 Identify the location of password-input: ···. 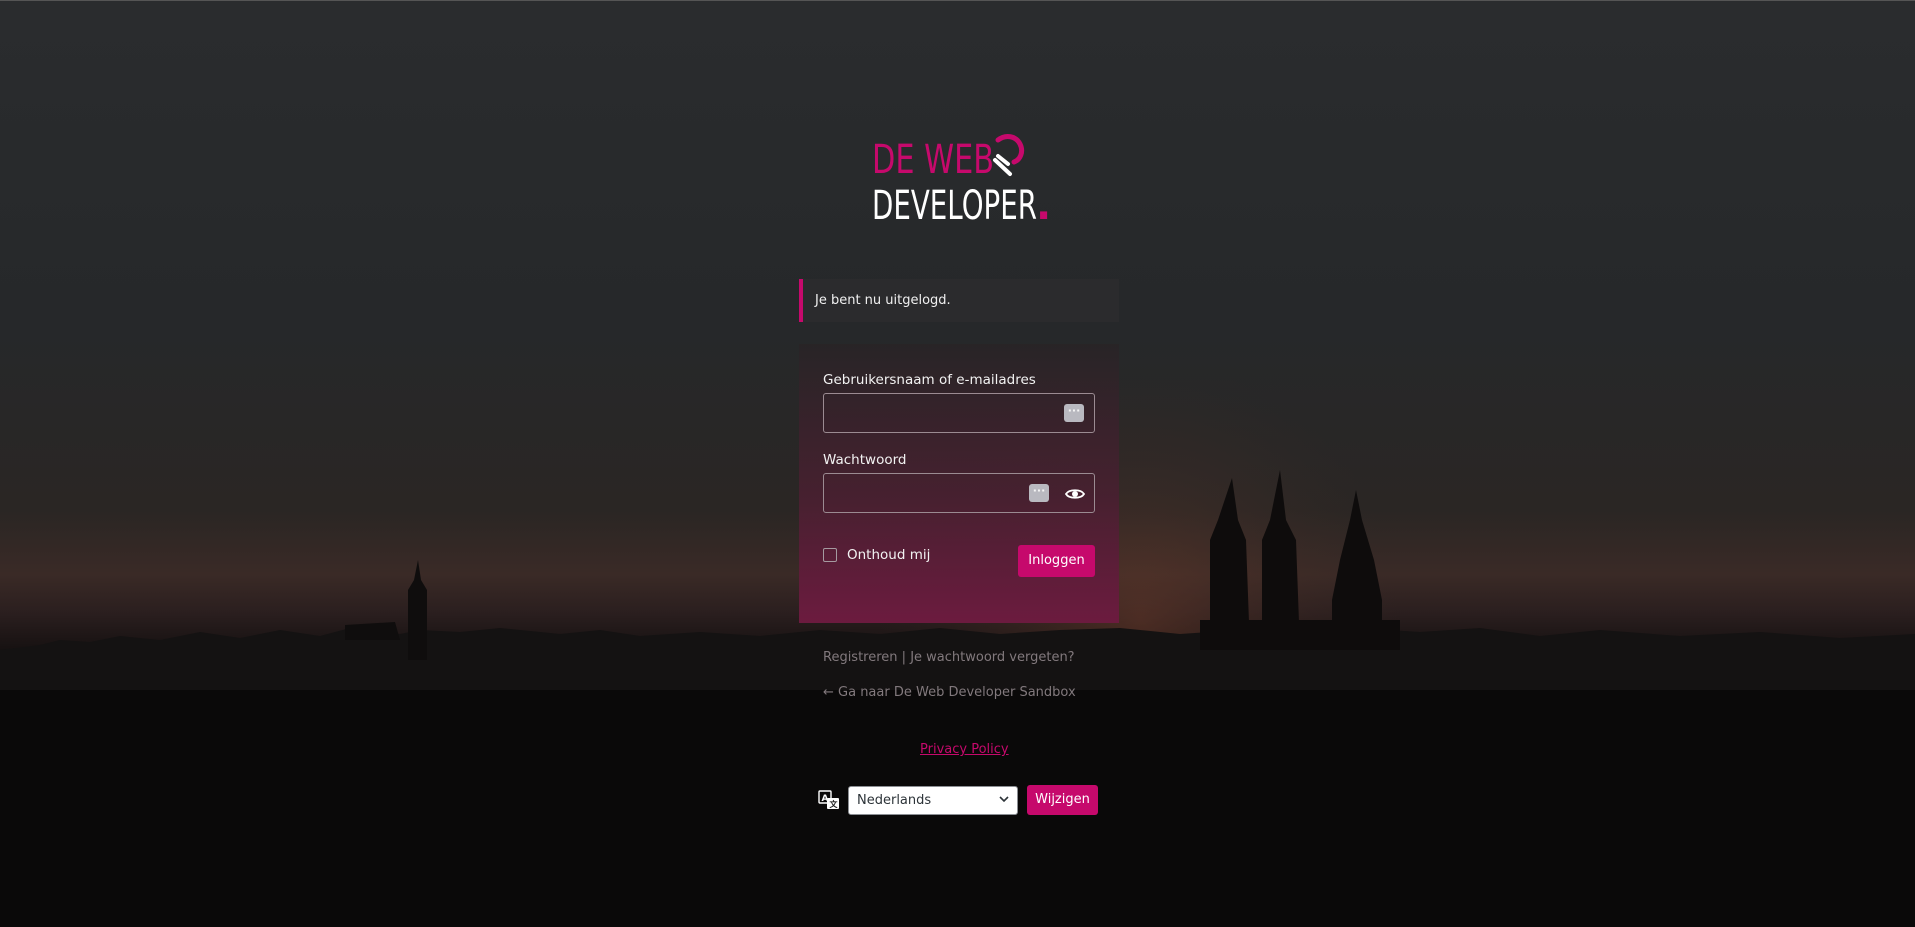
(959, 493).